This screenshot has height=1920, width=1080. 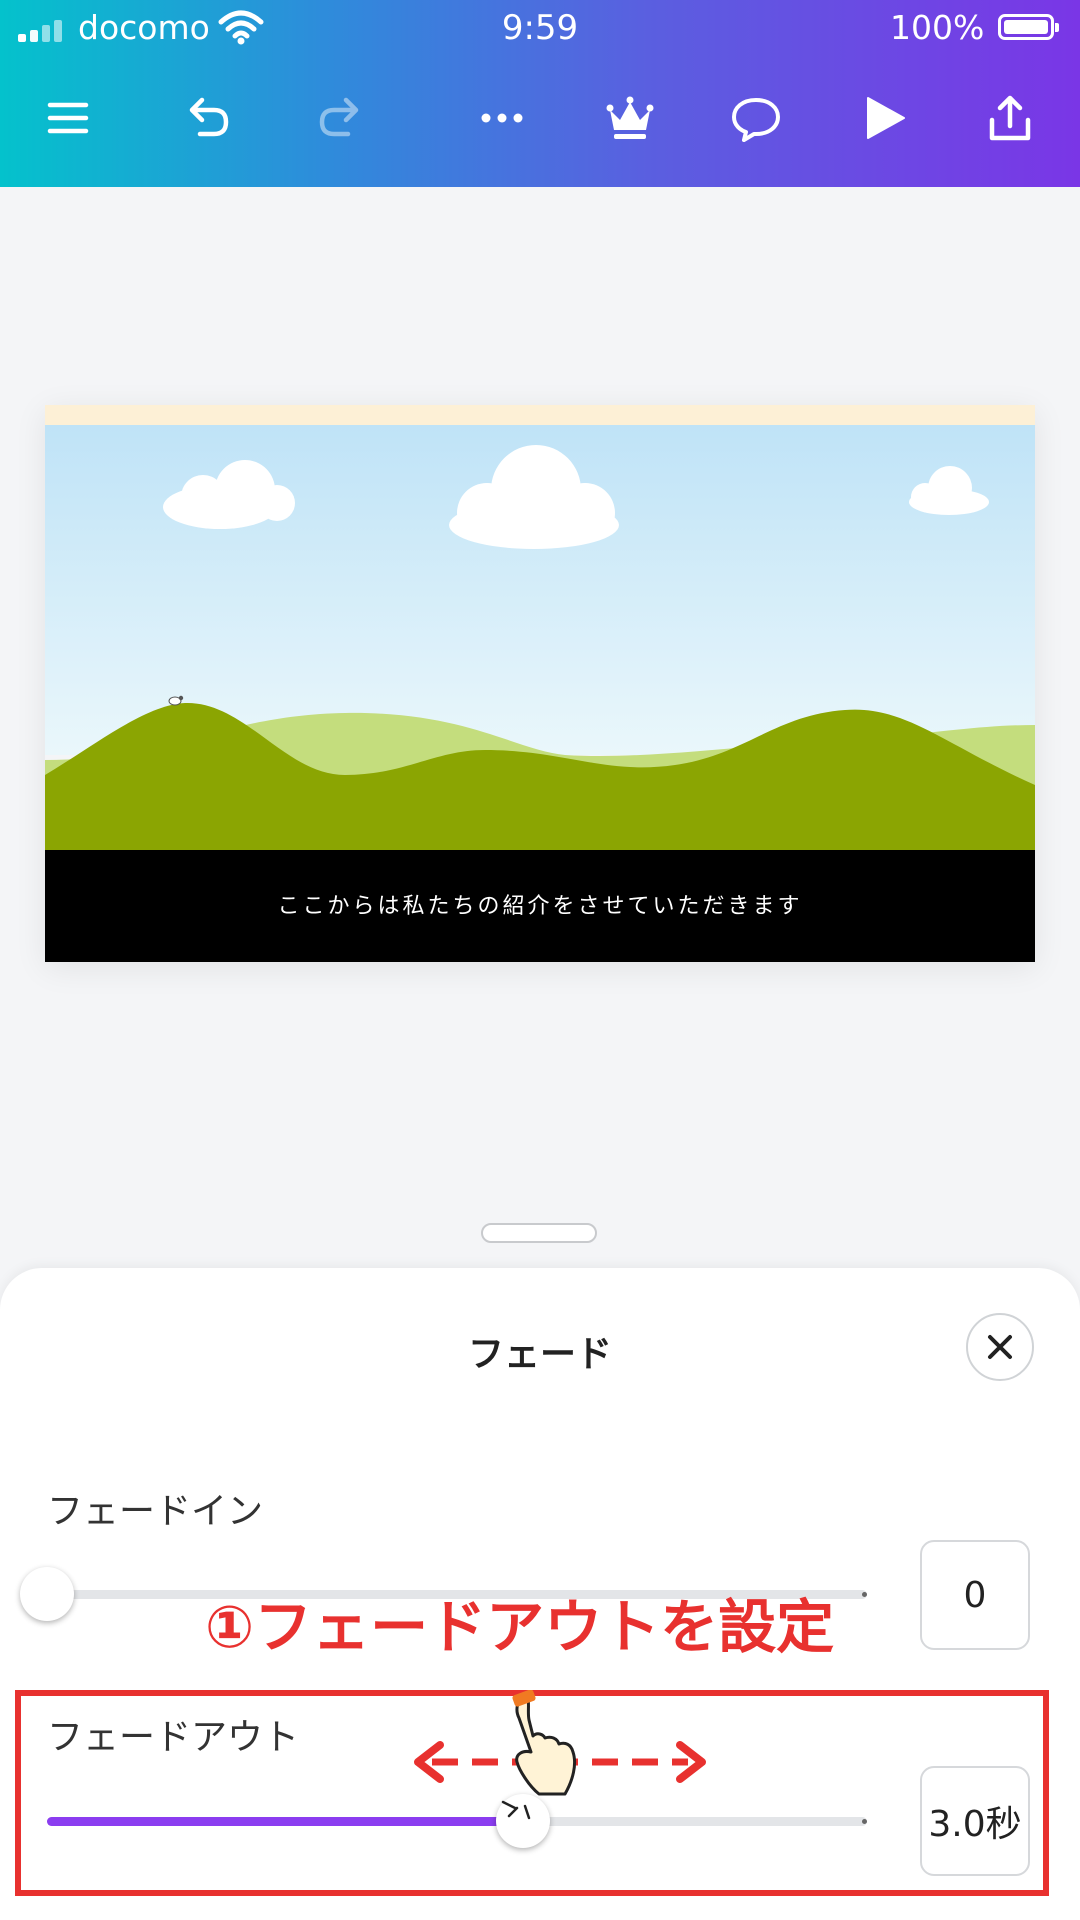 What do you see at coordinates (520, 1627) in the screenshot?
I see `annotation-label: ①フェードアウトを設定` at bounding box center [520, 1627].